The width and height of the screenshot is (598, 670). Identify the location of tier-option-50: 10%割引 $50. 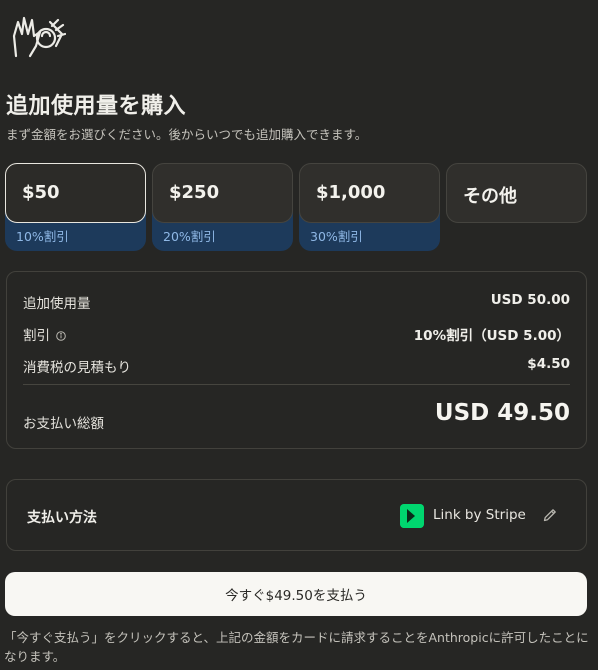
(75, 207).